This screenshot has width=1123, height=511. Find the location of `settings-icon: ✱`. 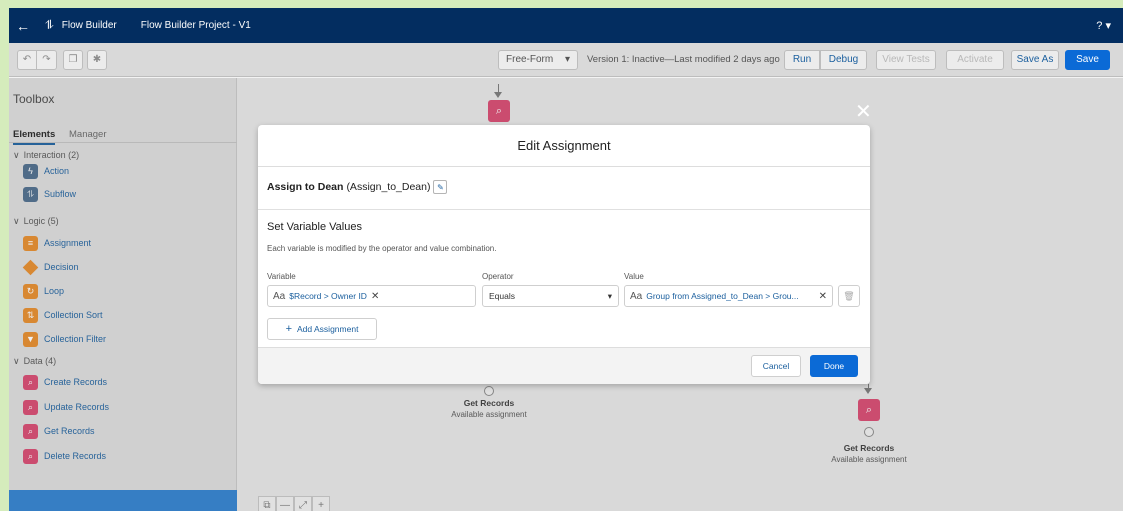

settings-icon: ✱ is located at coordinates (97, 59).